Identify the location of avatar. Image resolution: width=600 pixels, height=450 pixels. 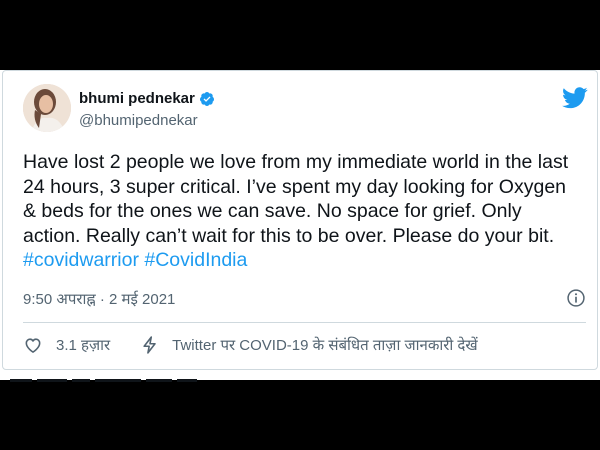
(47, 108).